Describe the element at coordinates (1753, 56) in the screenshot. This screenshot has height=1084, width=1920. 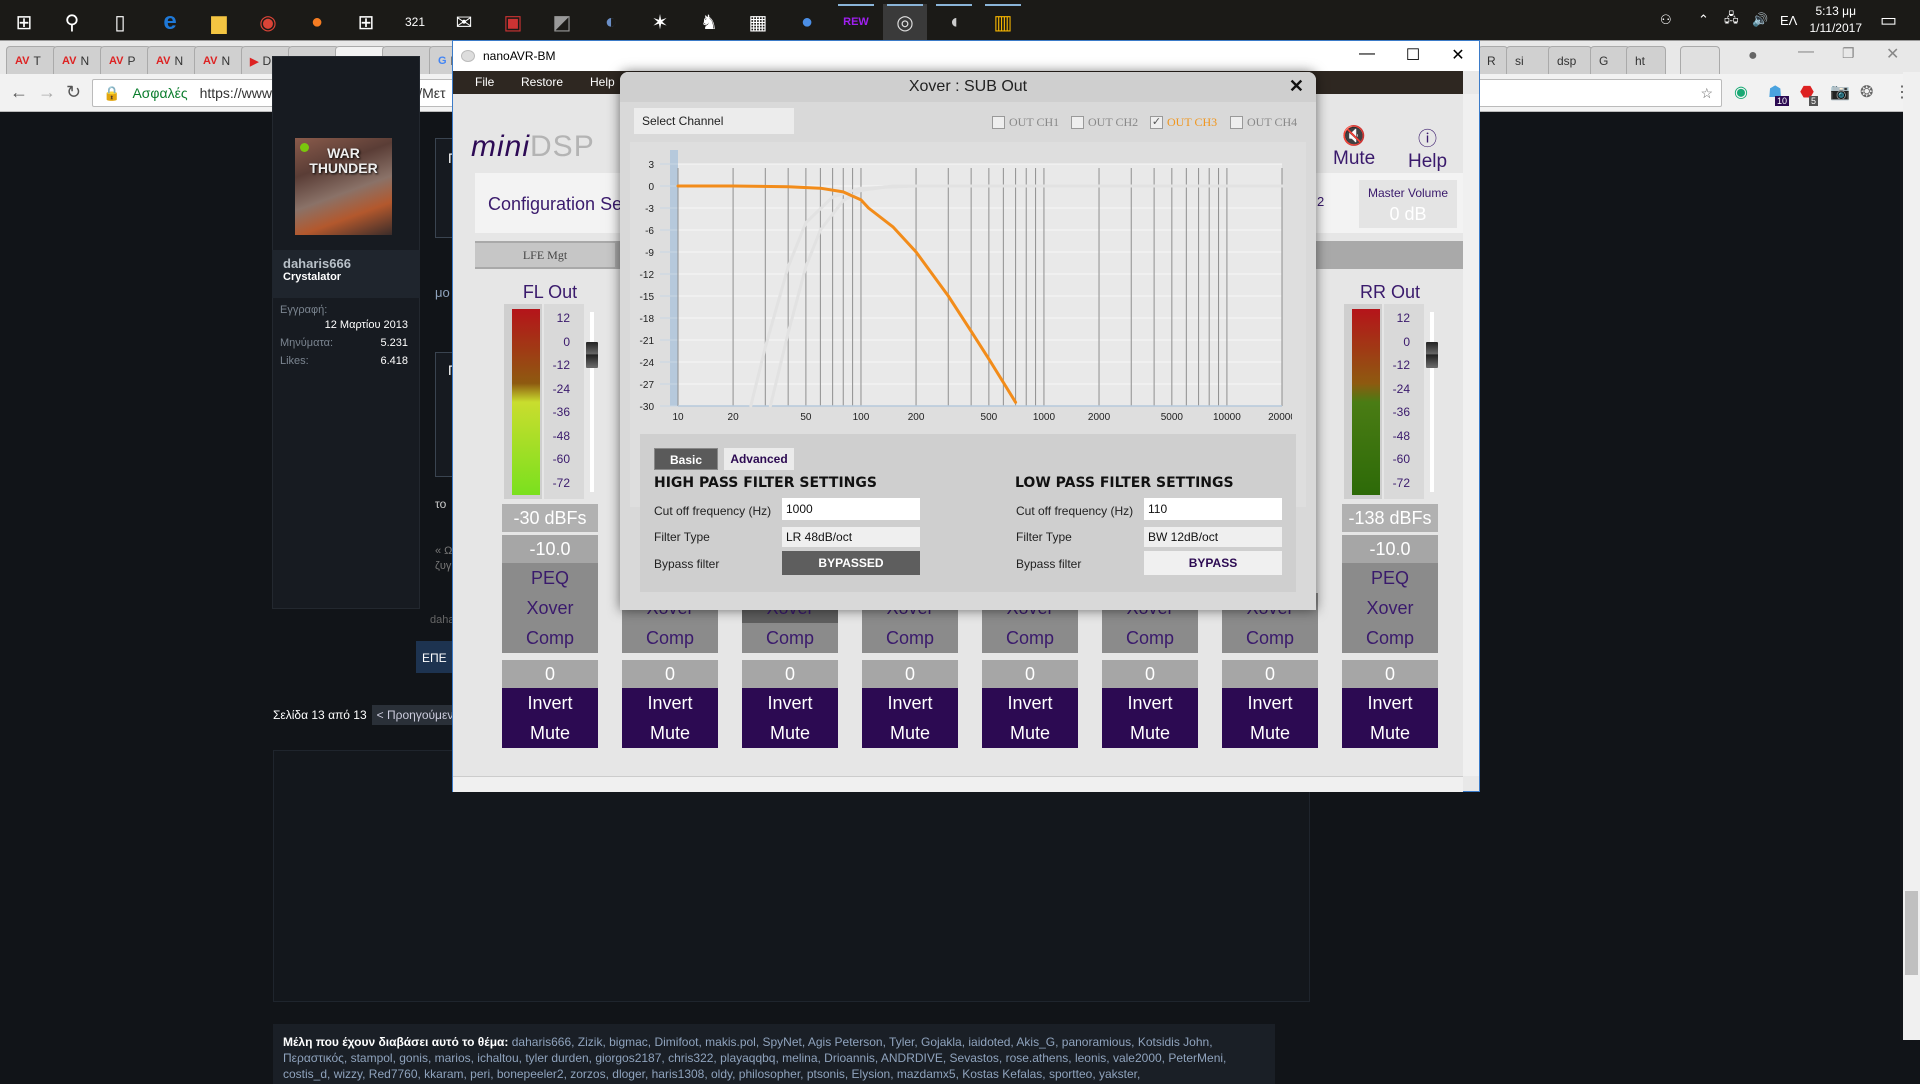
I see `profile-icon: ●` at that location.